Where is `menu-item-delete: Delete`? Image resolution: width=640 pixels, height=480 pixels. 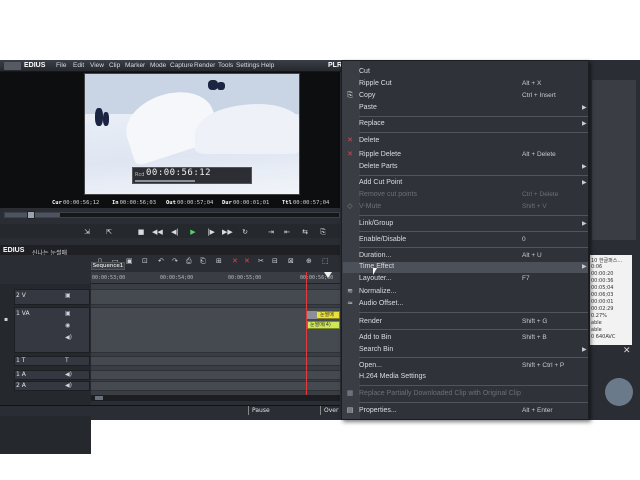
menu-item-delete: Delete is located at coordinates (473, 141).